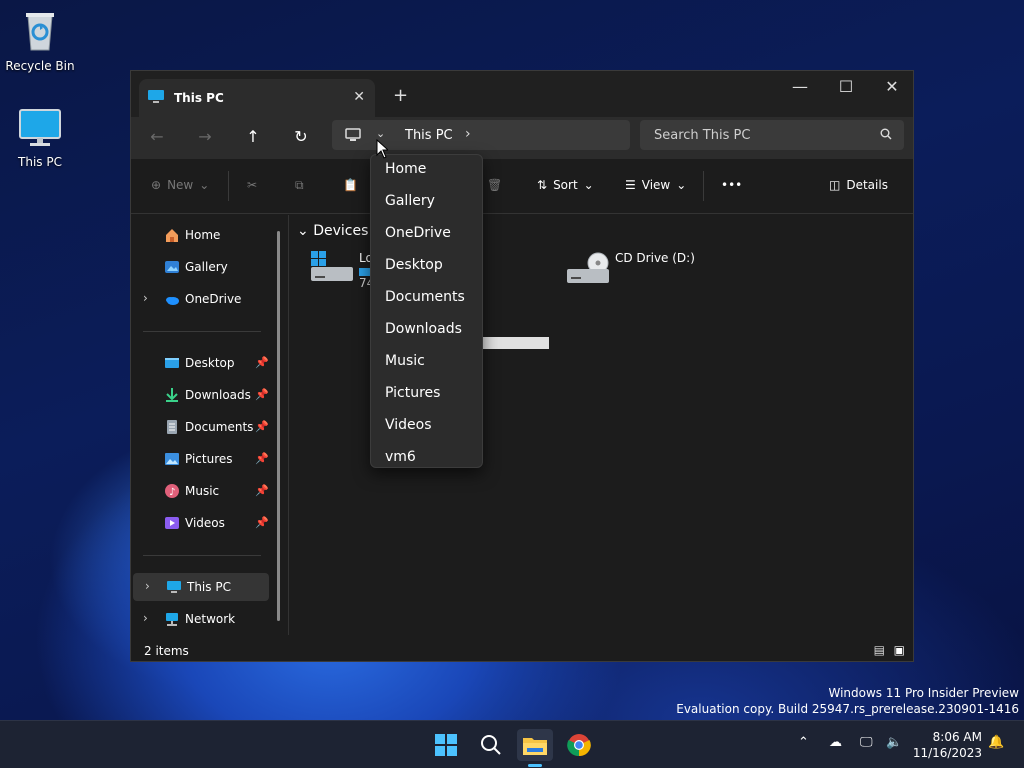  Describe the element at coordinates (299, 185) in the screenshot. I see `copy-icon: ⧉` at that location.